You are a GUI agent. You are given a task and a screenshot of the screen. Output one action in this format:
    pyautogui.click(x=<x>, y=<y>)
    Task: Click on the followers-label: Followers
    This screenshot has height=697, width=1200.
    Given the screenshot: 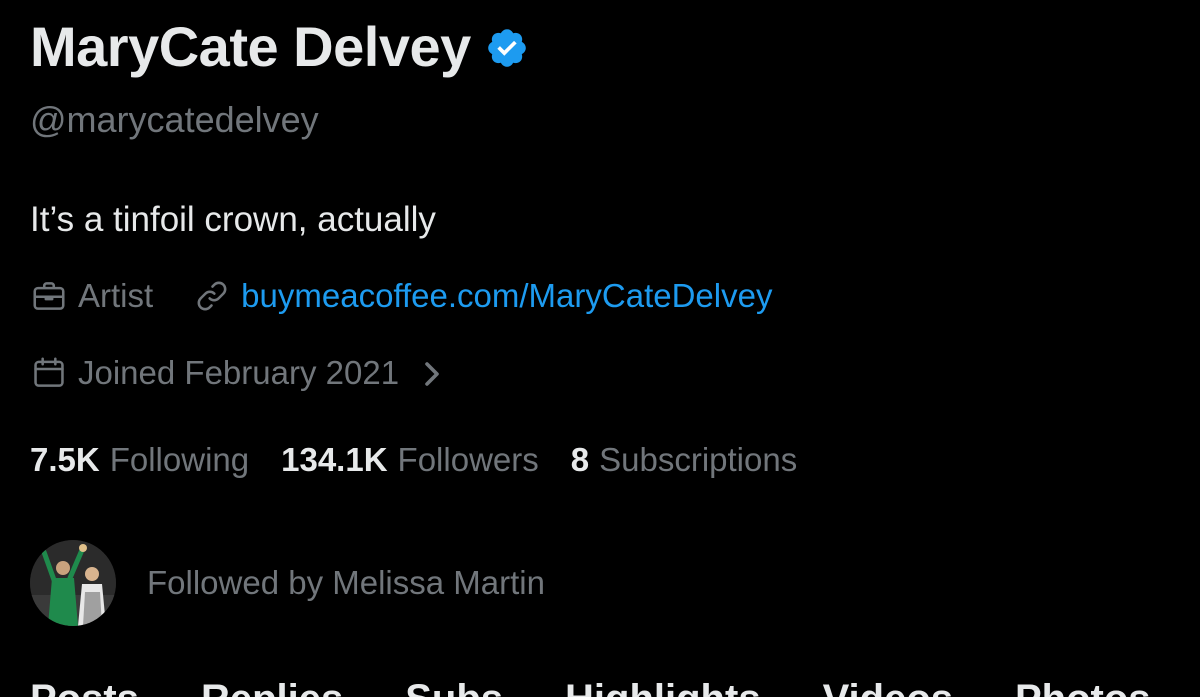 What is the action you would take?
    pyautogui.click(x=468, y=459)
    